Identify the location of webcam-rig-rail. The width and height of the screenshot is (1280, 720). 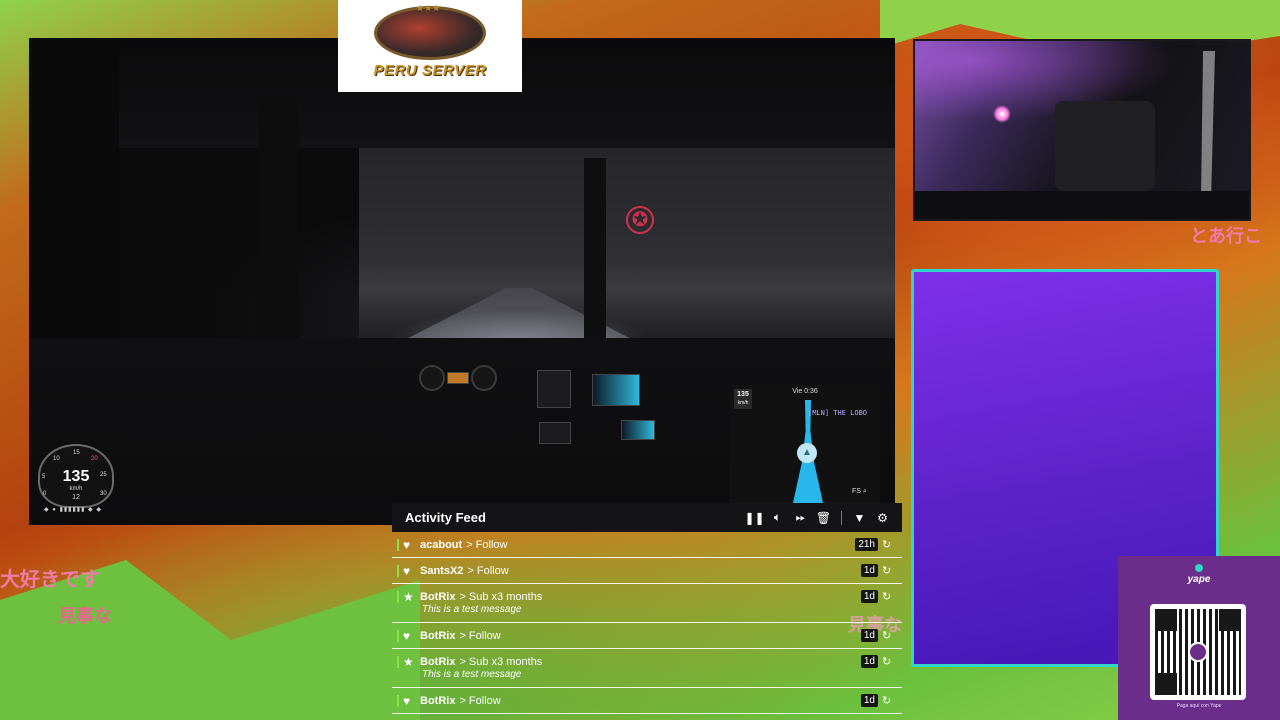
(1082, 205).